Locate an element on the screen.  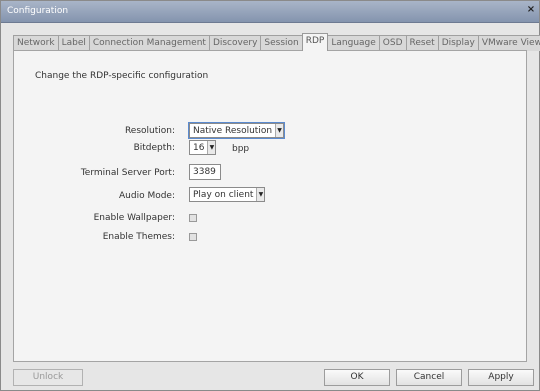
audio-mode-label: Audio Mode: is located at coordinates (147, 196).